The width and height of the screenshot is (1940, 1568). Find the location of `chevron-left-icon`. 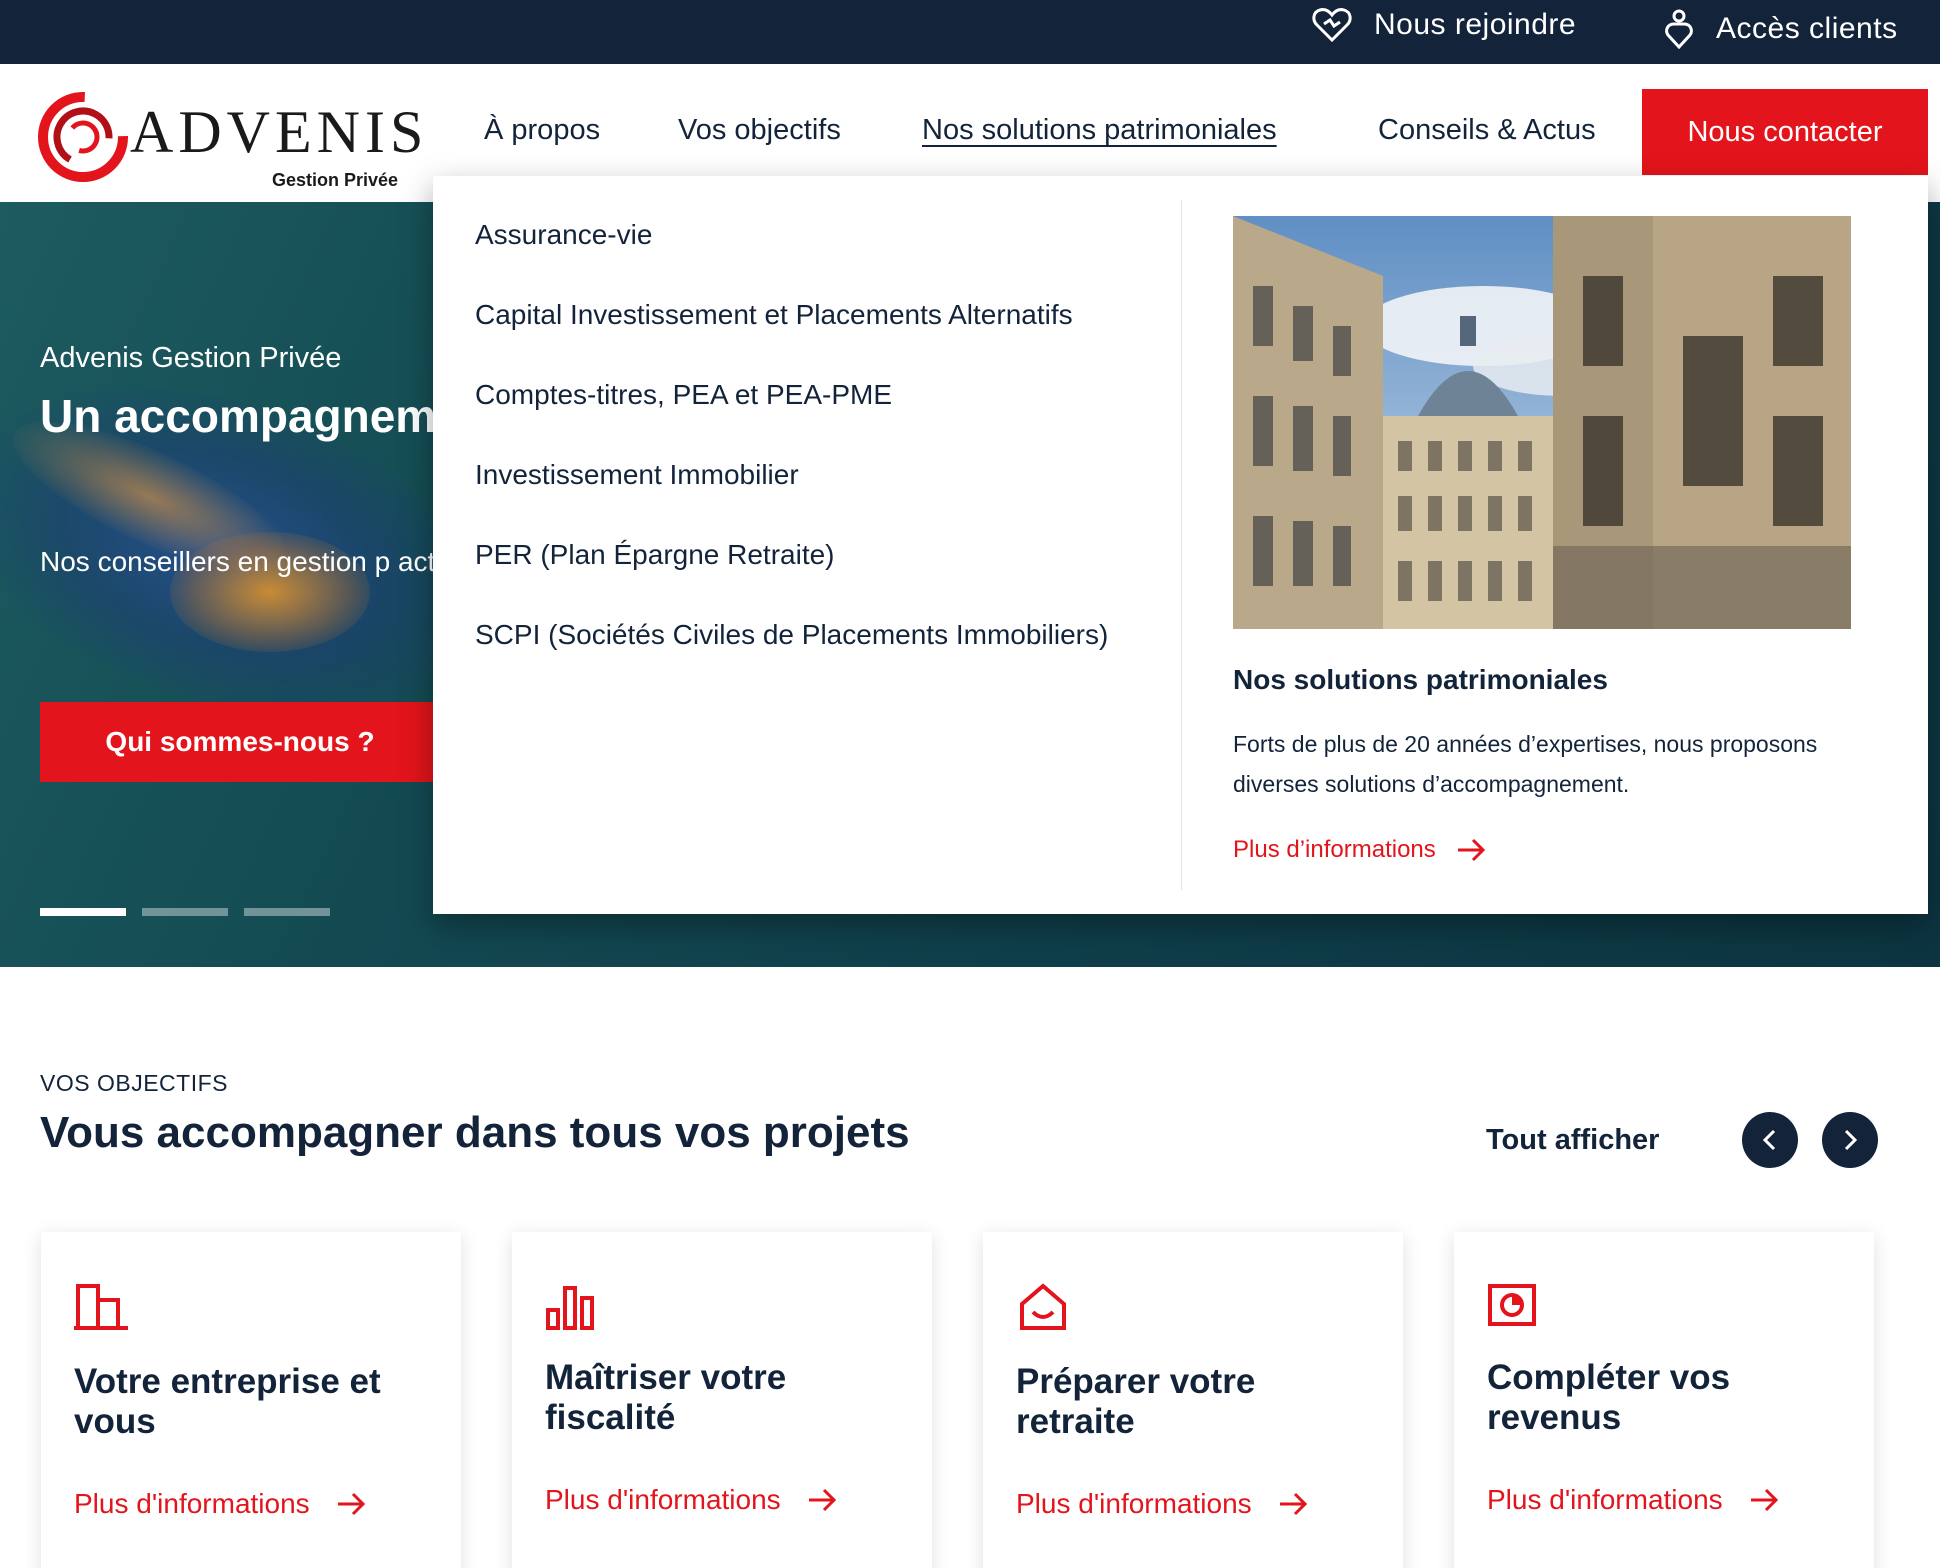

chevron-left-icon is located at coordinates (1769, 1140).